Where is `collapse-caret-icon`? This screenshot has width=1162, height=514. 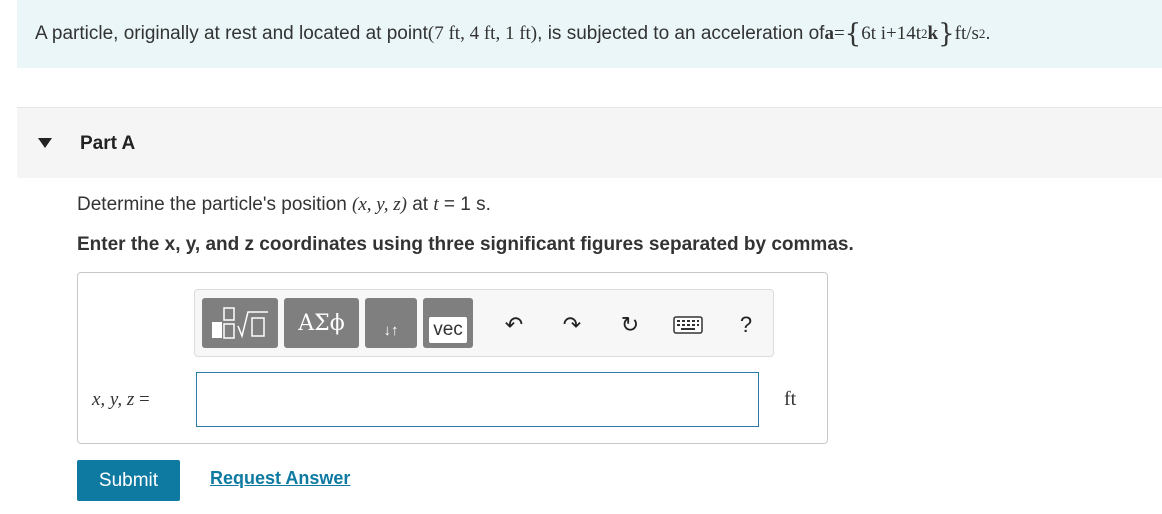 collapse-caret-icon is located at coordinates (45, 143).